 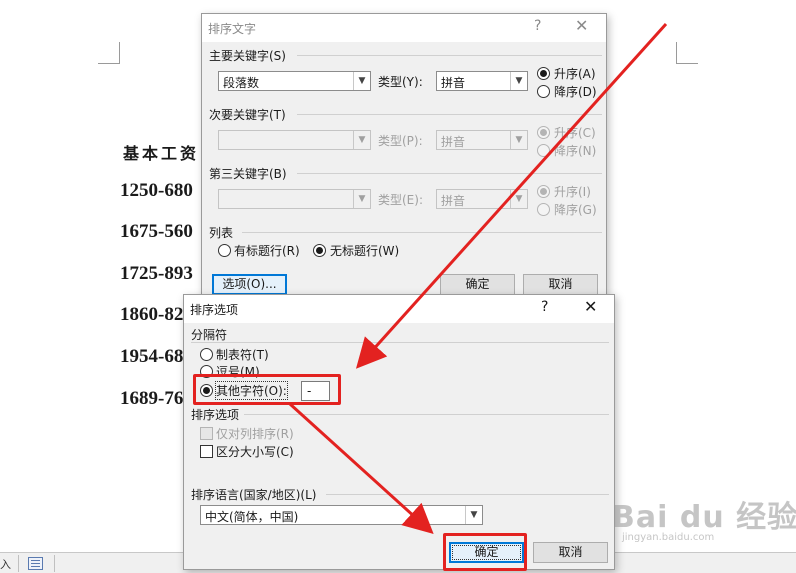 I want to click on watermark-url: jingyan.baidu.com, so click(x=668, y=537).